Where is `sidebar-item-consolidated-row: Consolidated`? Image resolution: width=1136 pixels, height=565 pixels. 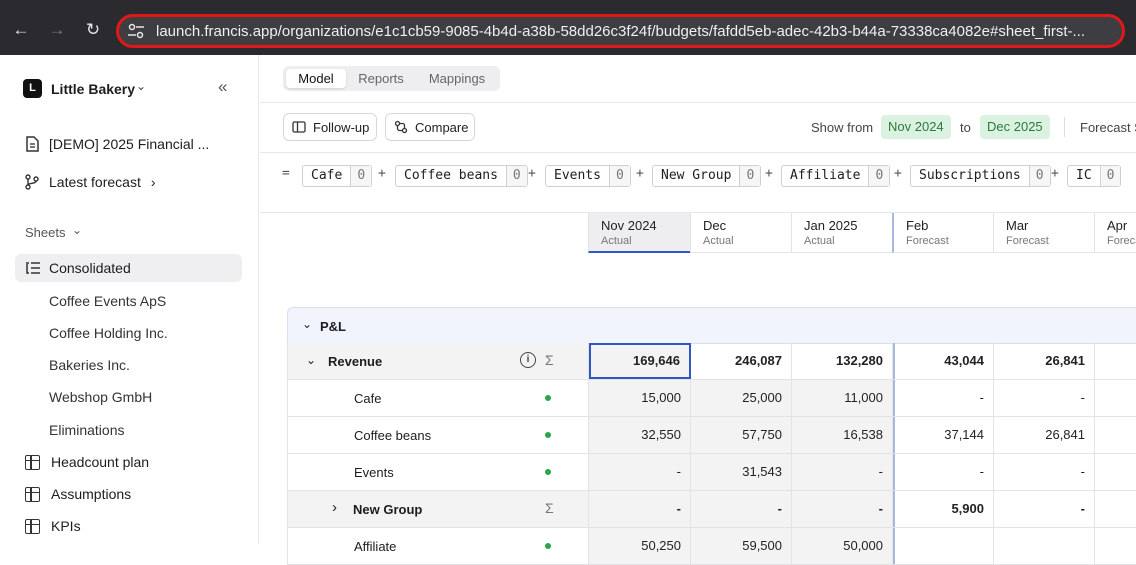
sidebar-item-consolidated-row: Consolidated is located at coordinates (78, 268).